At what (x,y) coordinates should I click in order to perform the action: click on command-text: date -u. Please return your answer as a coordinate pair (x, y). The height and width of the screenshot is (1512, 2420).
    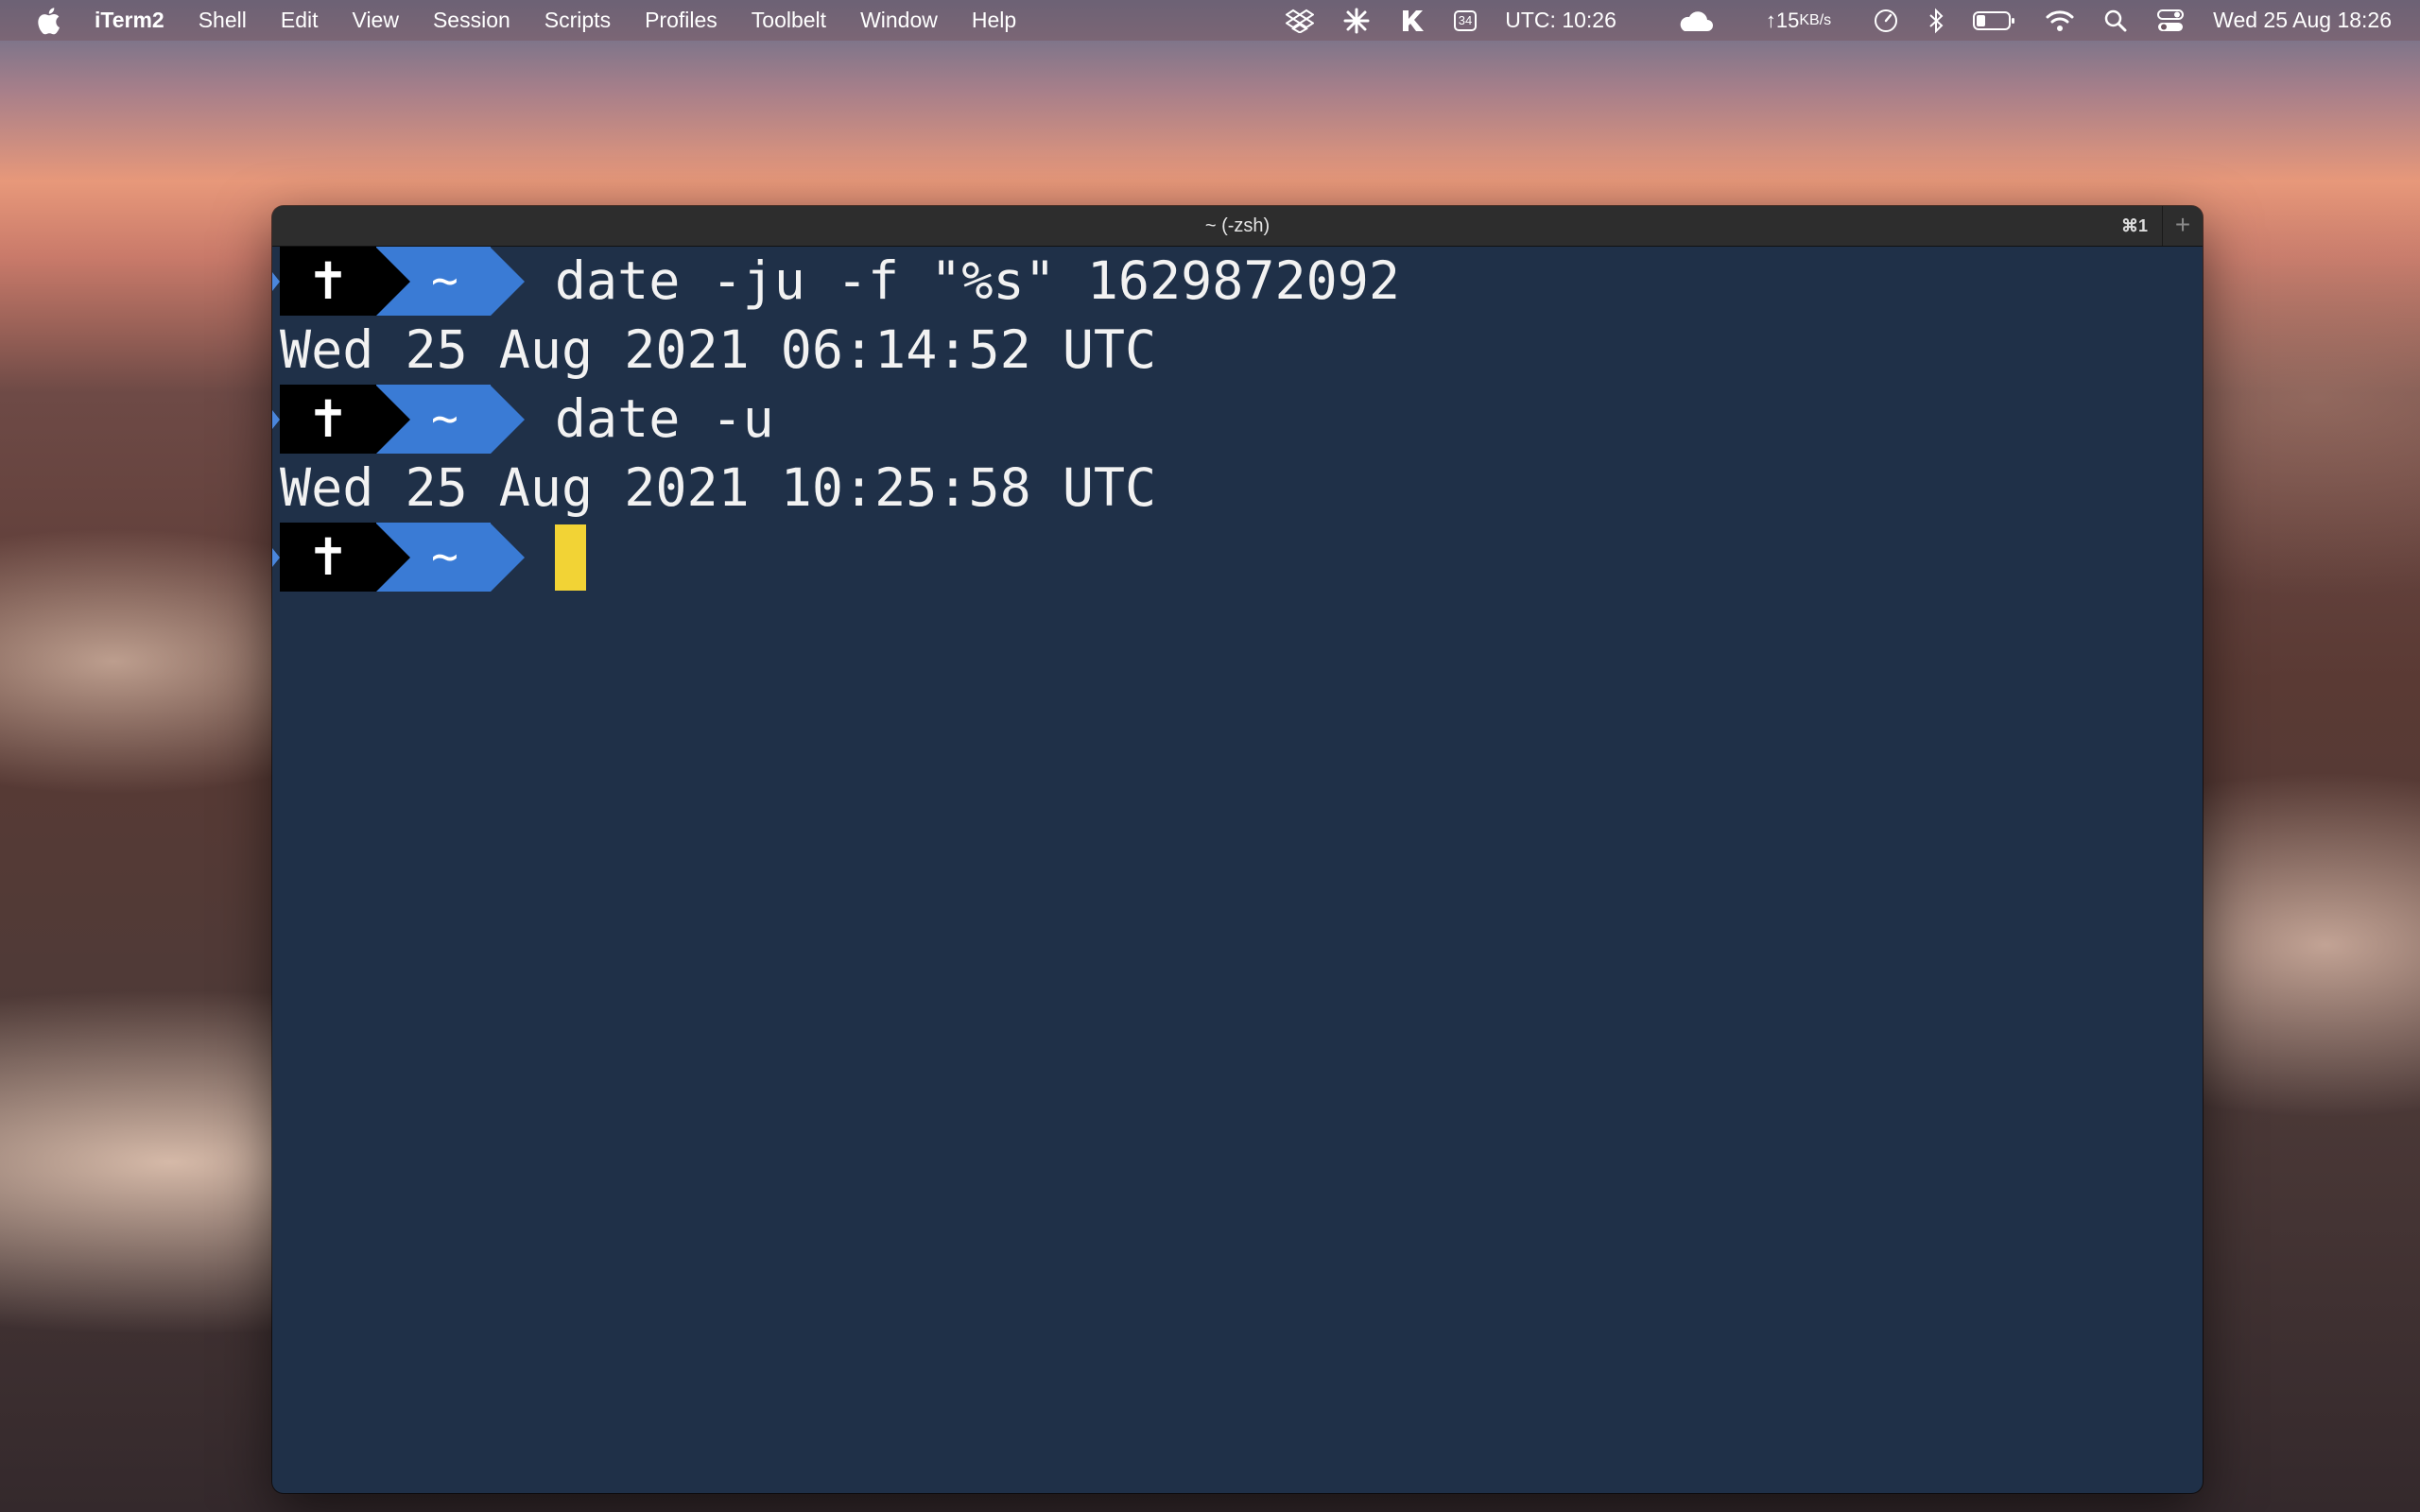
    Looking at the image, I should click on (664, 418).